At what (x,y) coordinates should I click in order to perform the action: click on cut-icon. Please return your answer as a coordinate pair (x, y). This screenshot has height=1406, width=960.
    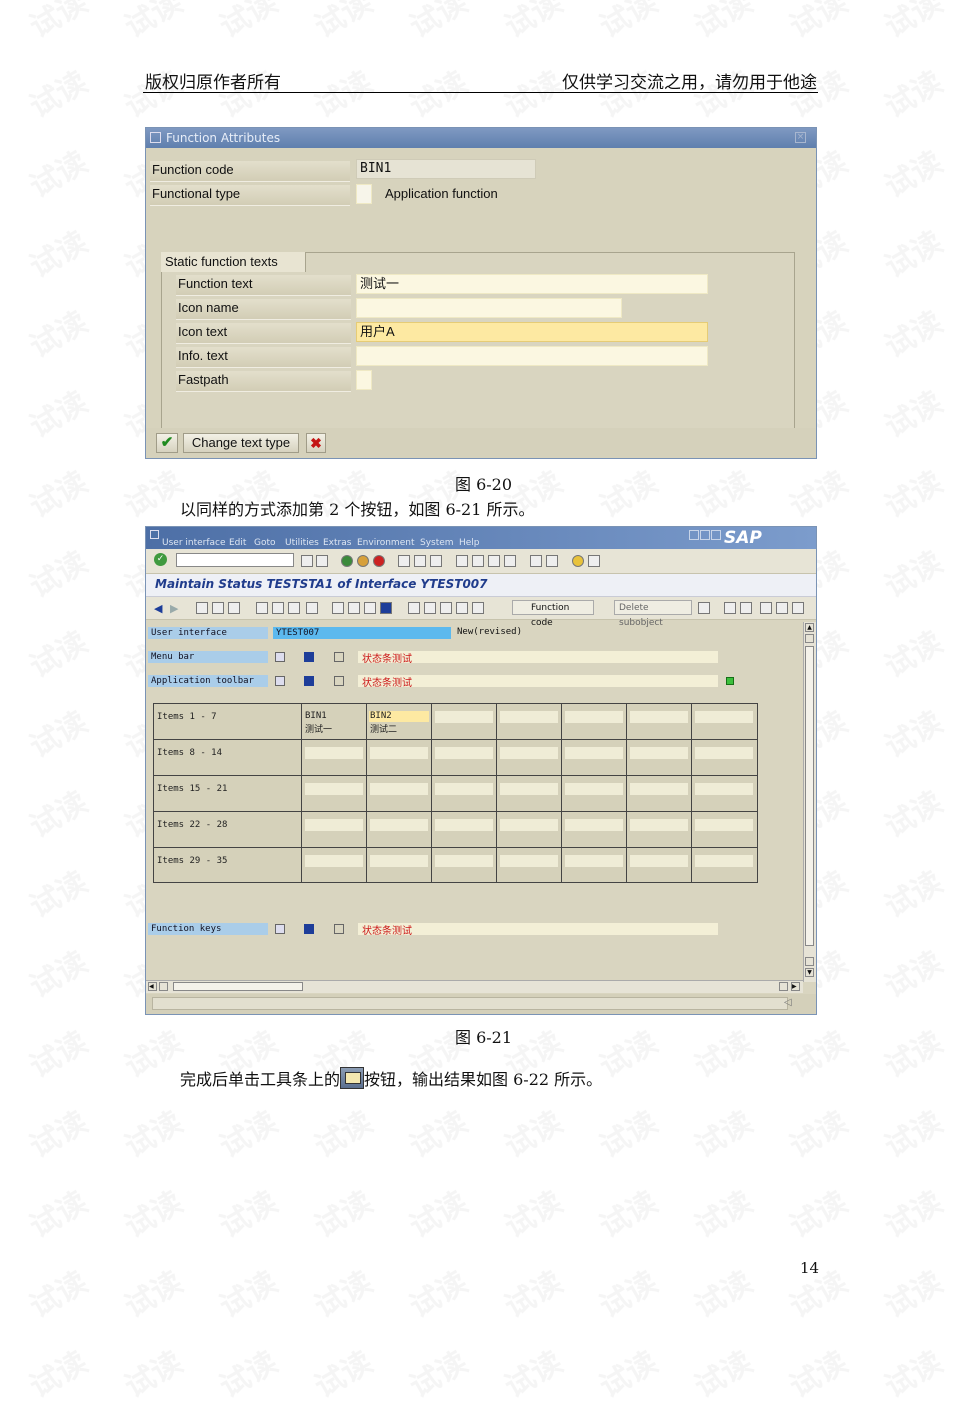
    Looking at the image, I should click on (414, 608).